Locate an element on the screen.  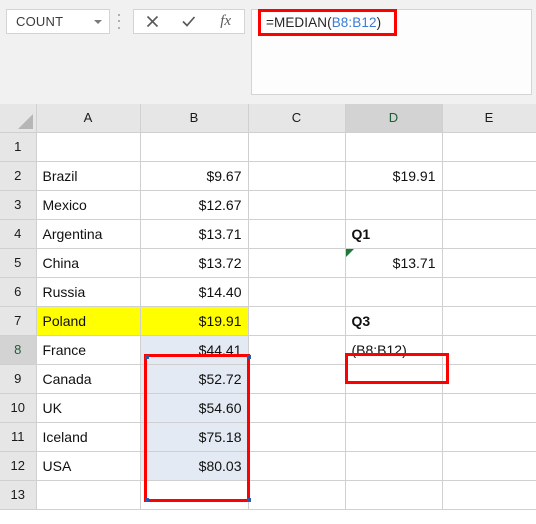
cell-a2: Brazil is located at coordinates (88, 176).